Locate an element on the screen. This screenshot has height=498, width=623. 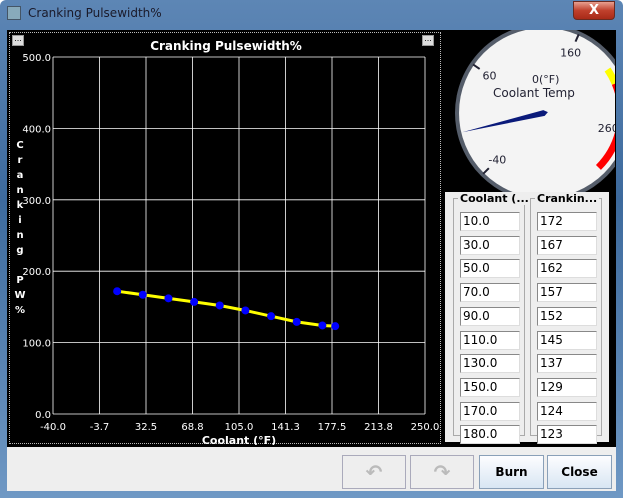
cranking-cell: 124 is located at coordinates (567, 411).